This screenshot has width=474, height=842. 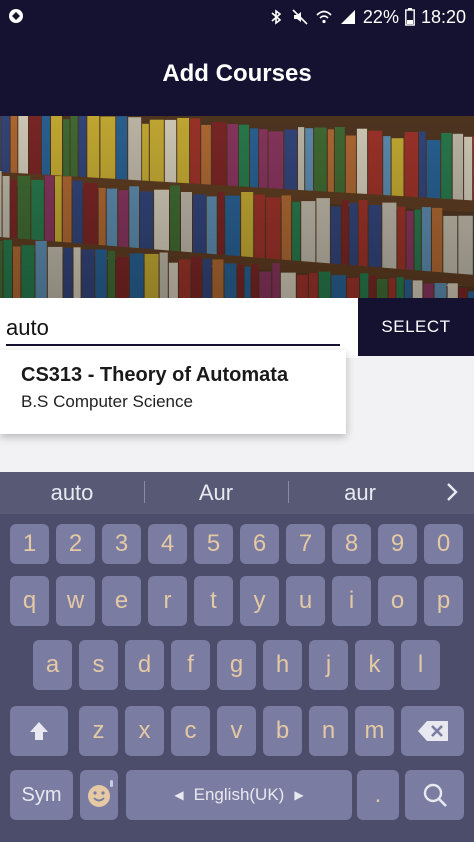 I want to click on number-key: 2, so click(x=75, y=544).